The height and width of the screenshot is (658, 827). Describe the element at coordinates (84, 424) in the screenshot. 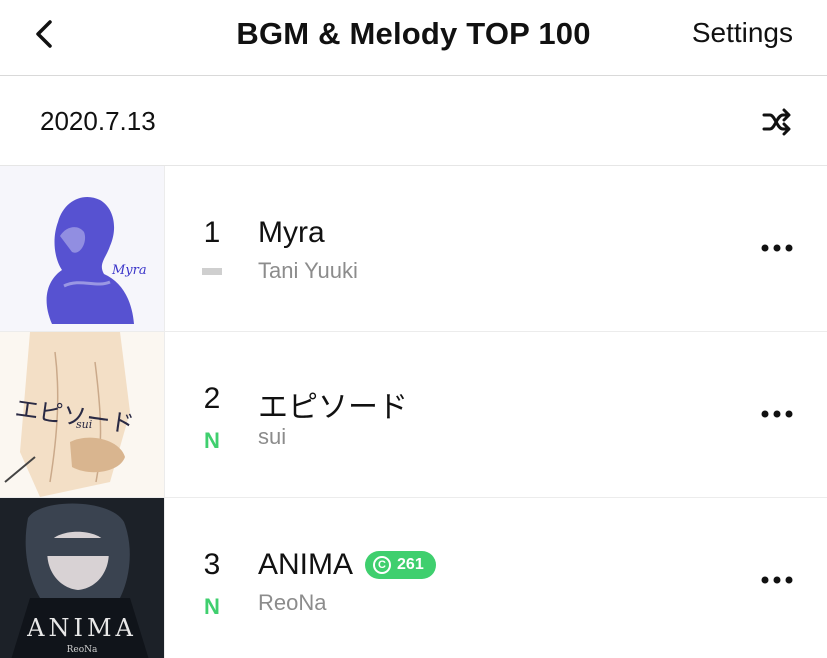

I see `album-art-subtext: sui` at that location.